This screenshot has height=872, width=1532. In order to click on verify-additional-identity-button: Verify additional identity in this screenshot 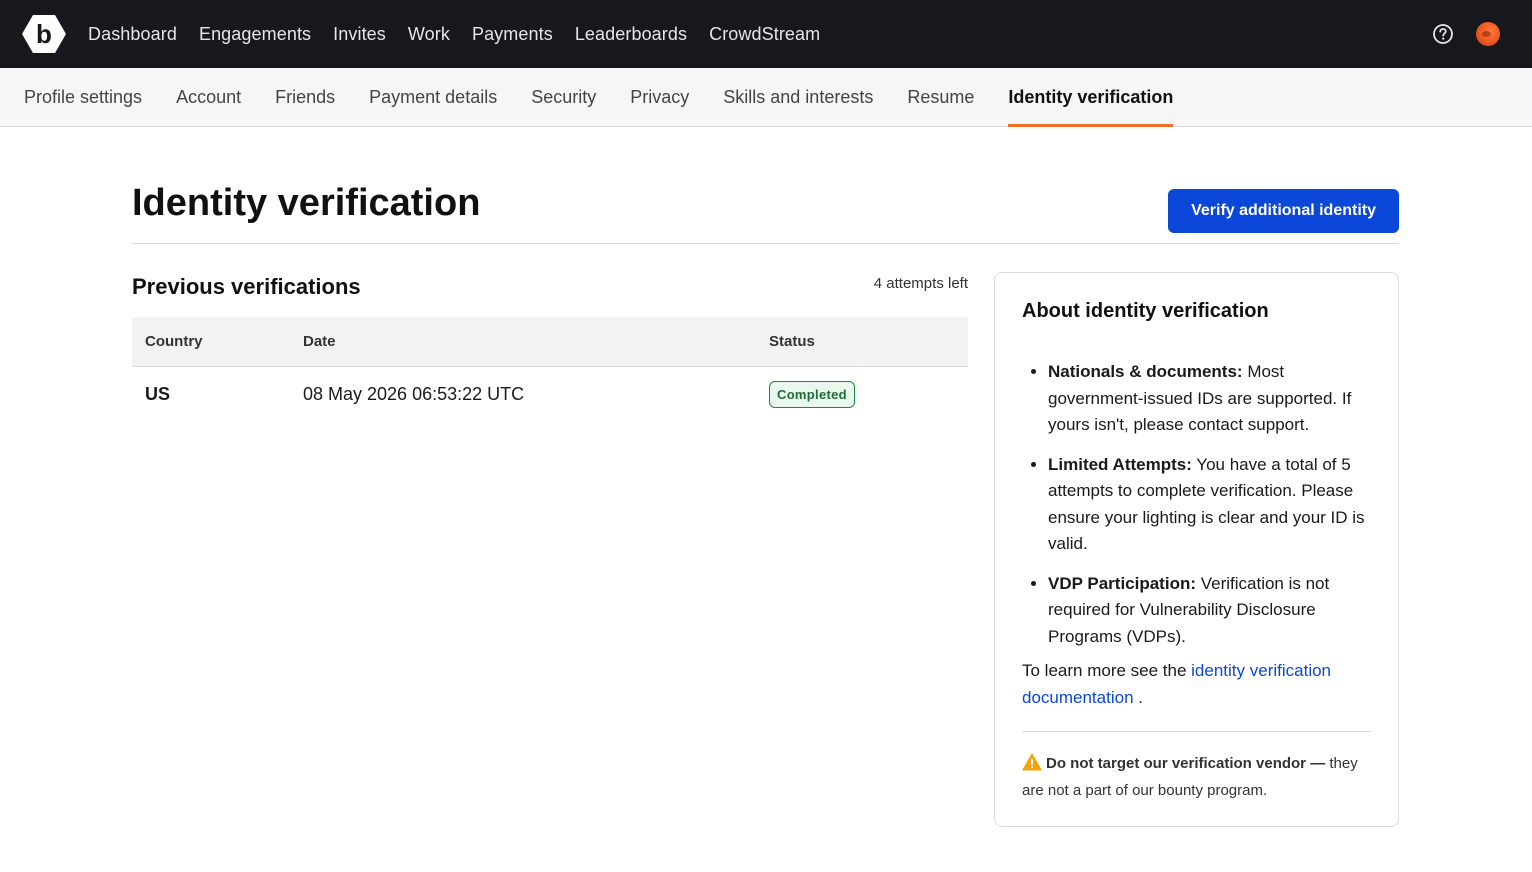, I will do `click(1283, 211)`.